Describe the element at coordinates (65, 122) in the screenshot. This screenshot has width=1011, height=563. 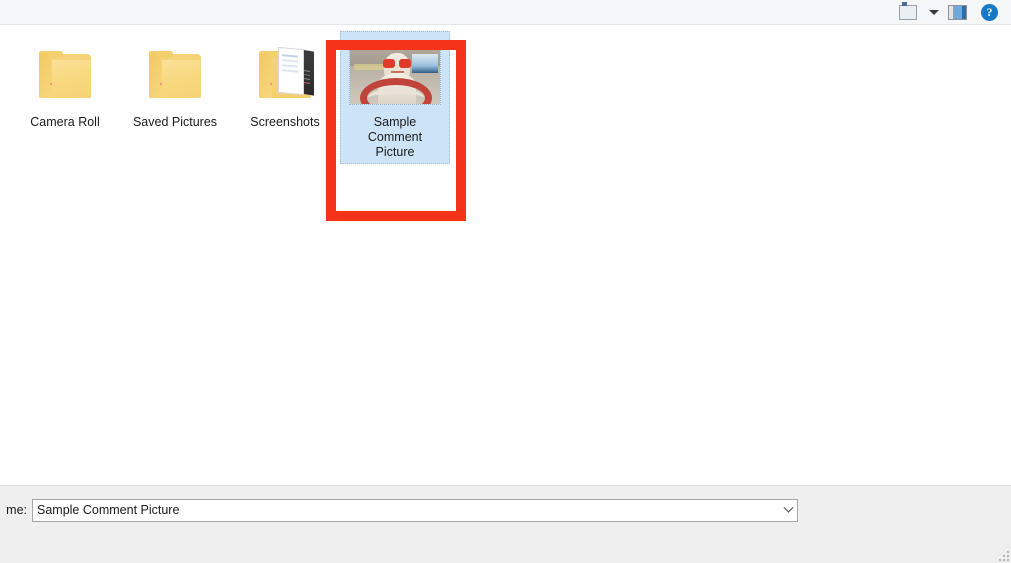
I see `file-item-label: Camera Roll` at that location.